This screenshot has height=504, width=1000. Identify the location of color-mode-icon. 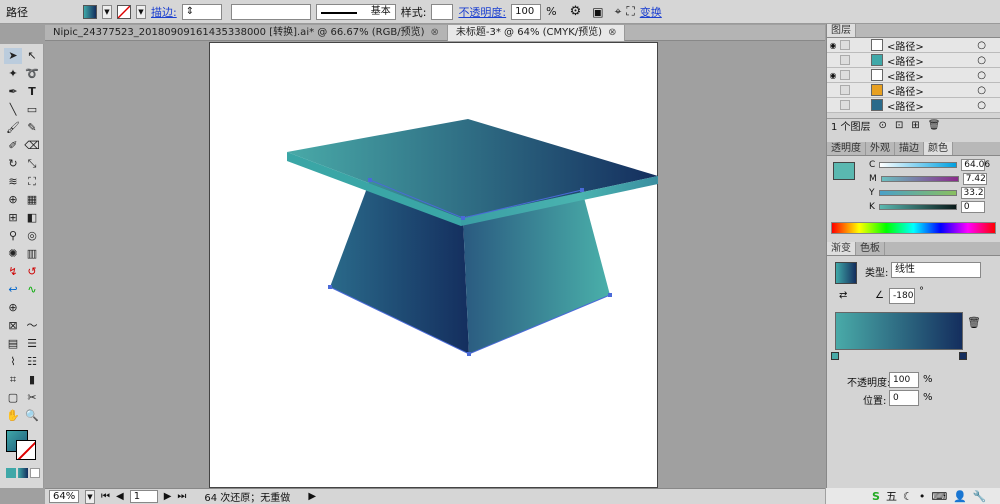
(11, 473).